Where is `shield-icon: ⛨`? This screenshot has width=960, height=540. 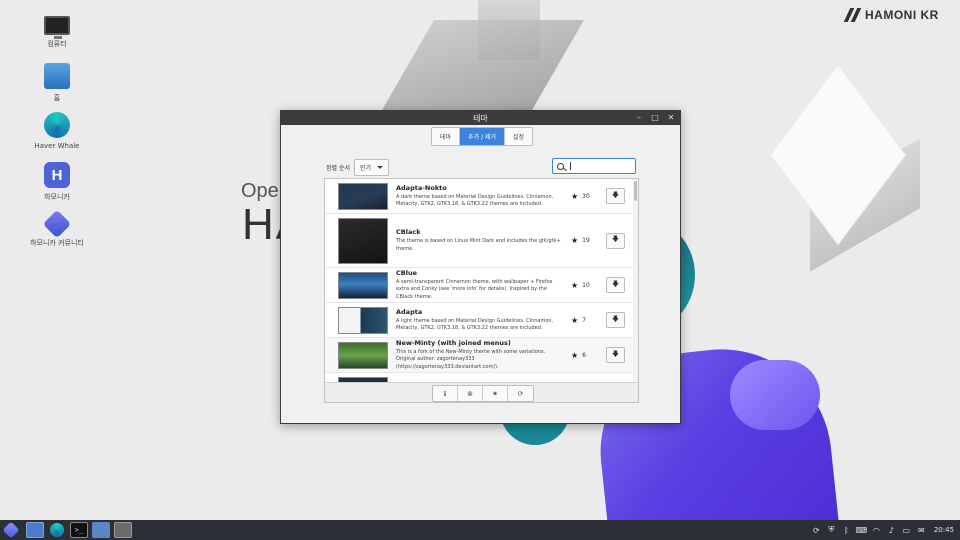
shield-icon: ⛨ is located at coordinates (831, 530).